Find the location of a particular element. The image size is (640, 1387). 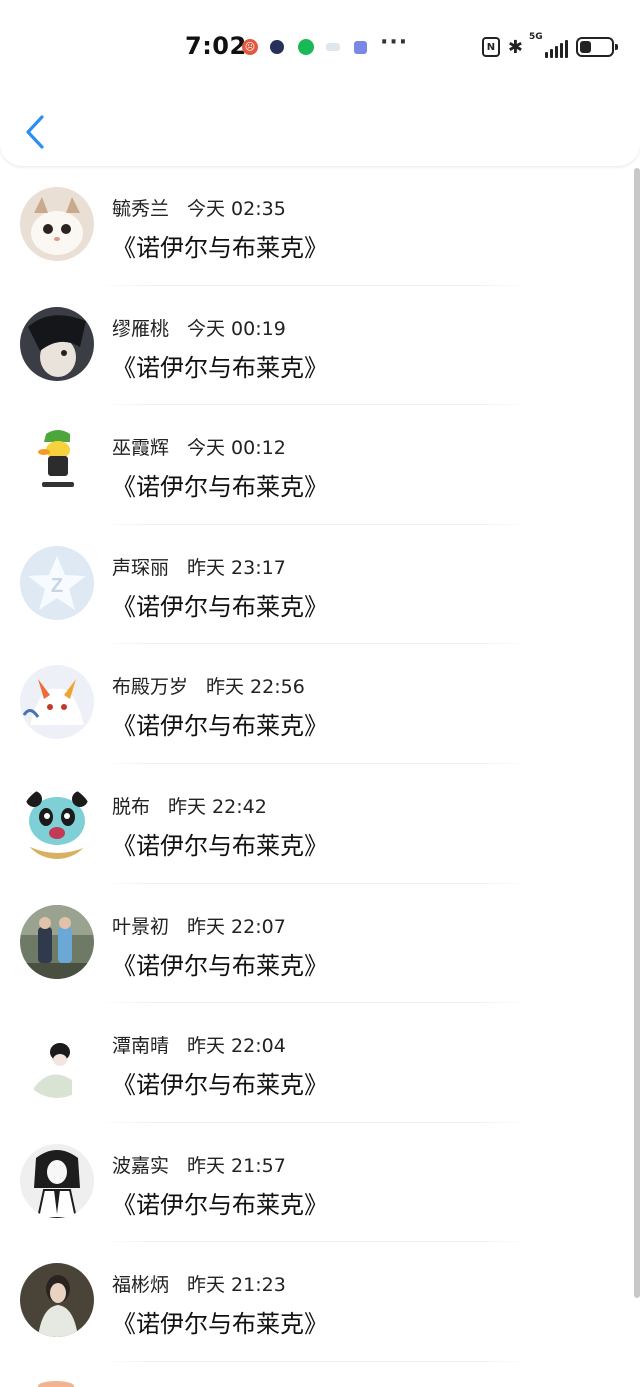

status-bar: 7:02 ☹ ··· N ✱ 5G is located at coordinates (320, 48).